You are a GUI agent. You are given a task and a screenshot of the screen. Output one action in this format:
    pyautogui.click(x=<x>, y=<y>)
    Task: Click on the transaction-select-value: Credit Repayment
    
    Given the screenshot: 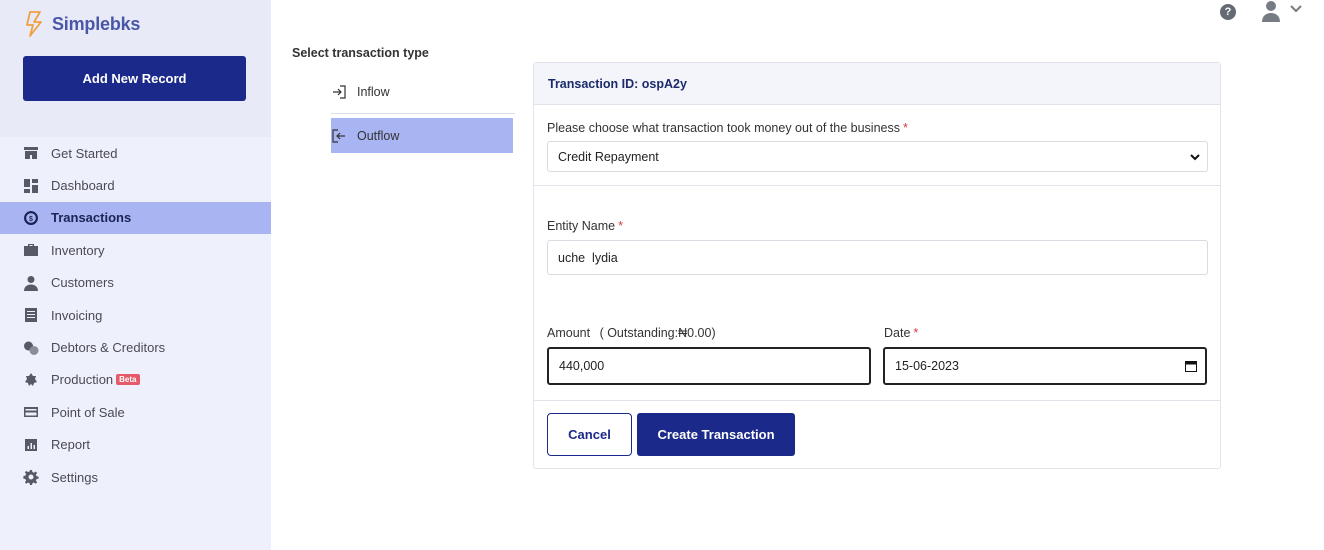 What is the action you would take?
    pyautogui.click(x=608, y=156)
    